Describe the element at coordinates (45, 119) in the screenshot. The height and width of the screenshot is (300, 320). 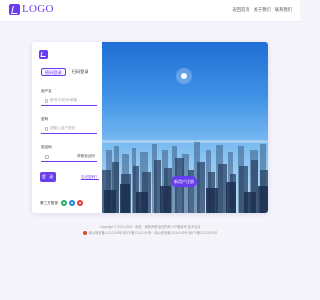
I see `password-label: 密码` at that location.